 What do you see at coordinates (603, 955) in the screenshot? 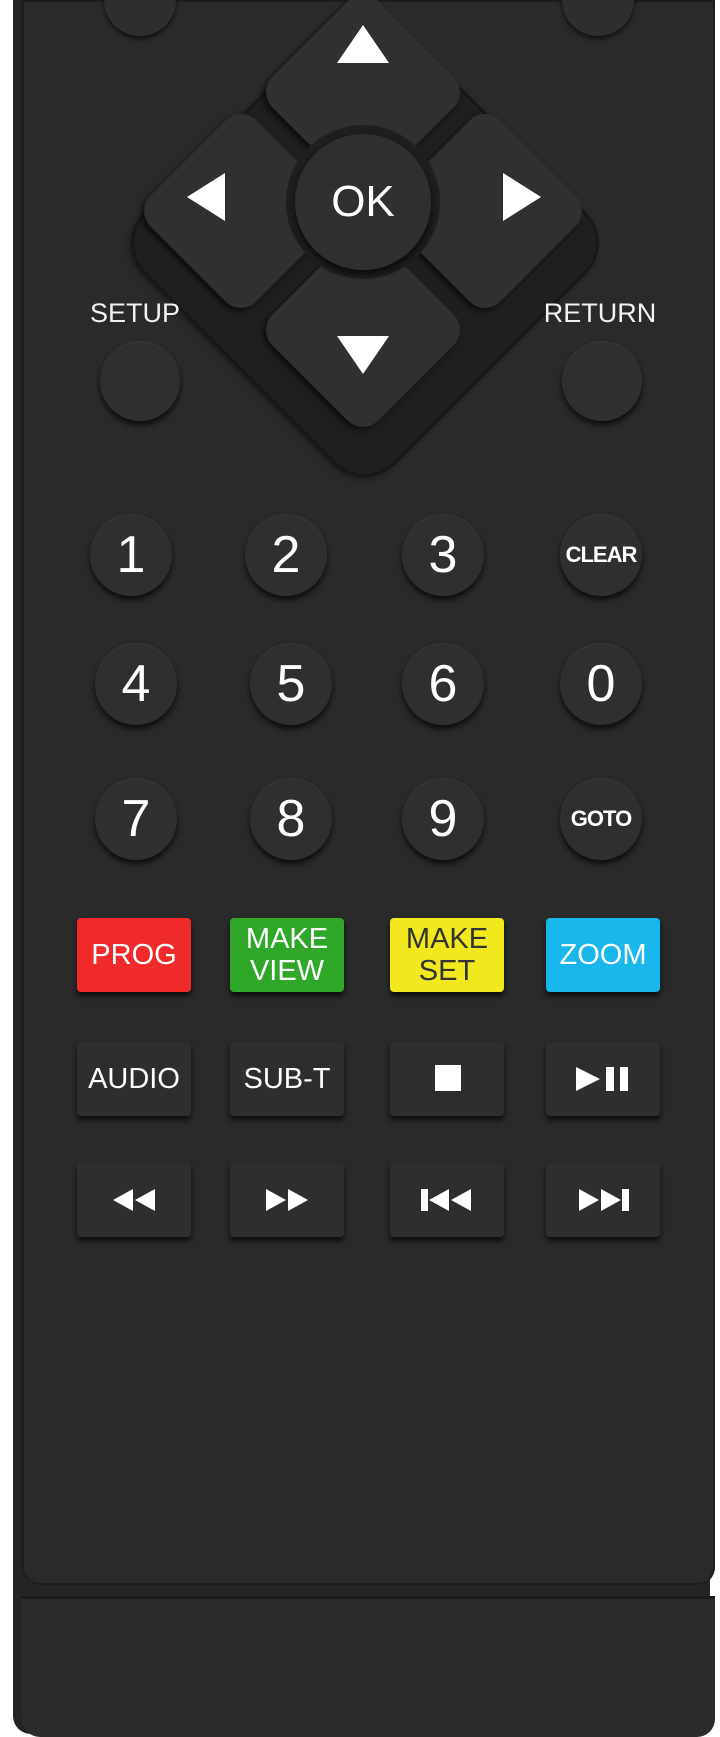
I see `zoom-button: ZOOM` at bounding box center [603, 955].